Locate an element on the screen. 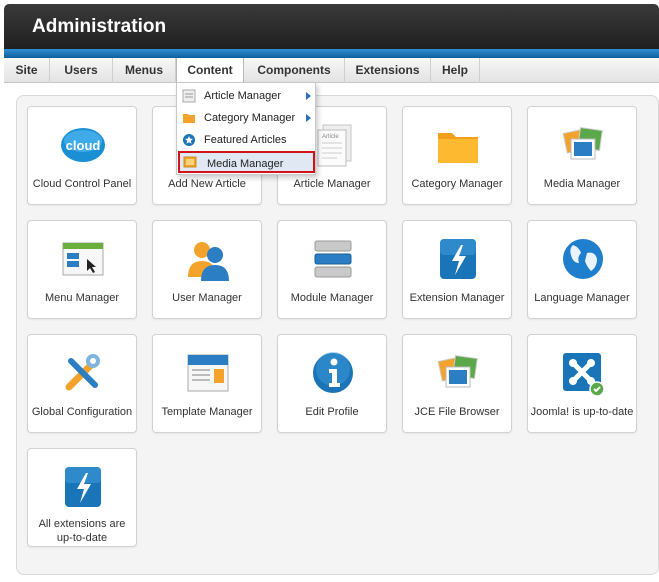  menu-help: Help is located at coordinates (455, 70).